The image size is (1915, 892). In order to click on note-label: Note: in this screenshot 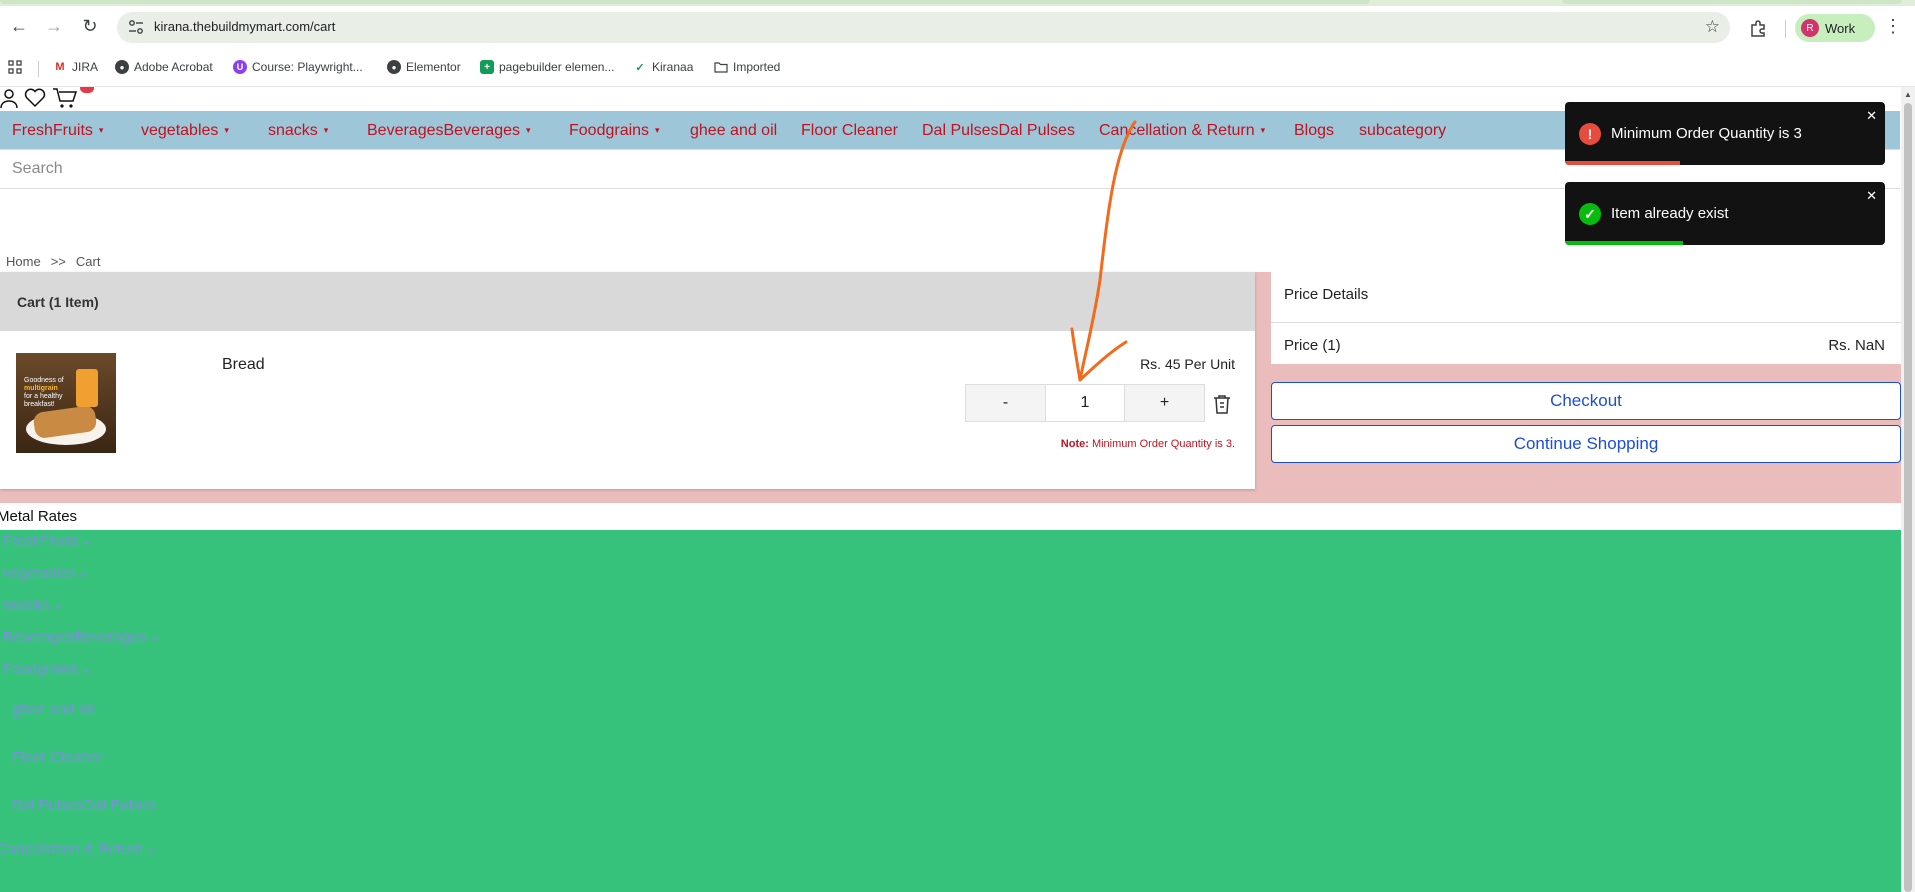, I will do `click(1074, 444)`.